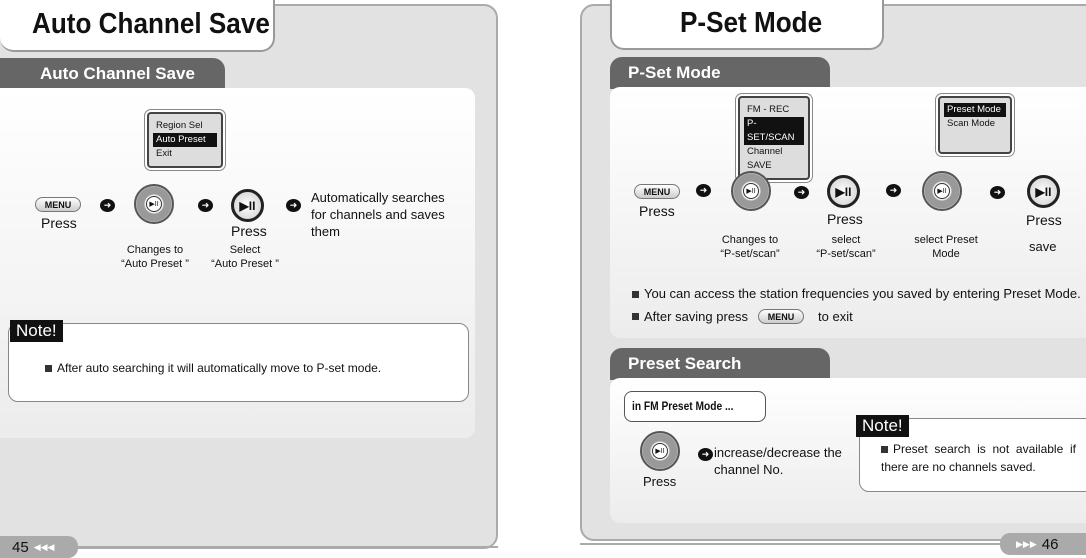  I want to click on step-caption: Select “Auto Preset ”, so click(245, 257).